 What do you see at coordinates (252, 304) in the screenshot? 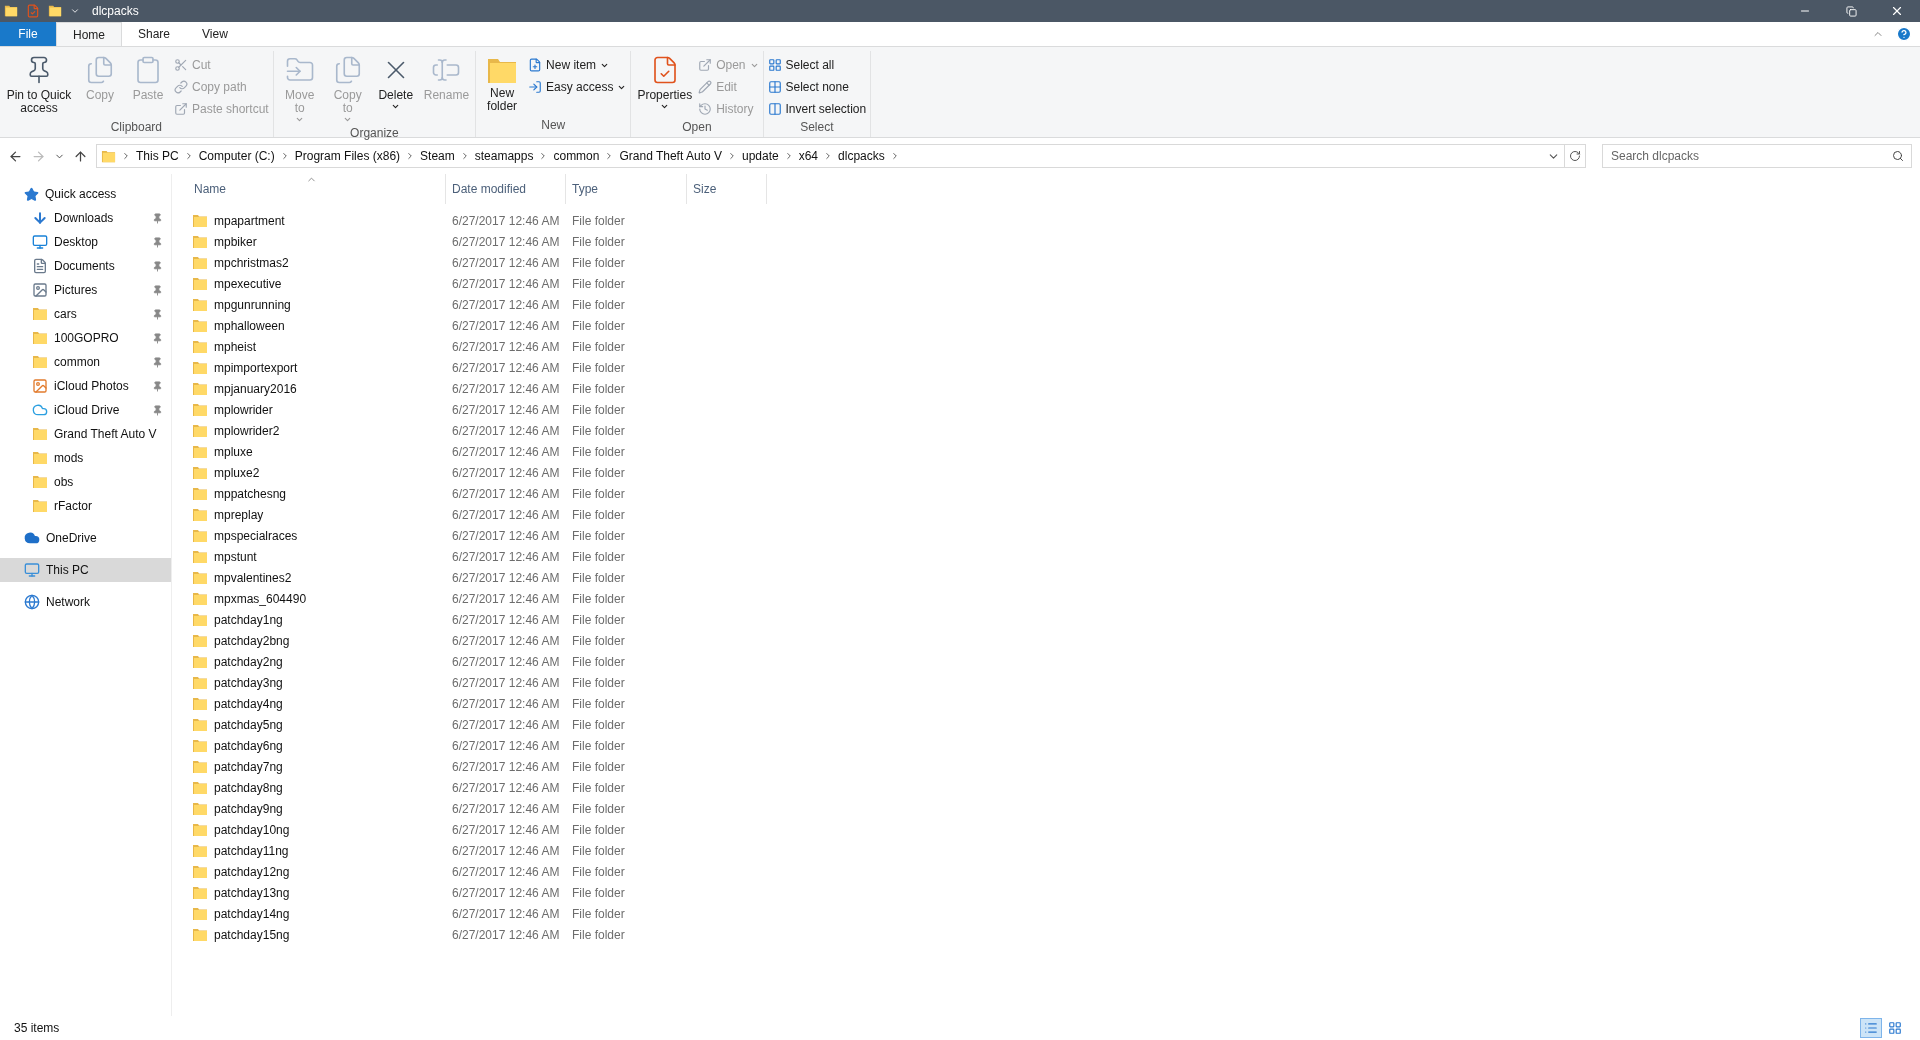
I see `file-name: mpgunrunning` at bounding box center [252, 304].